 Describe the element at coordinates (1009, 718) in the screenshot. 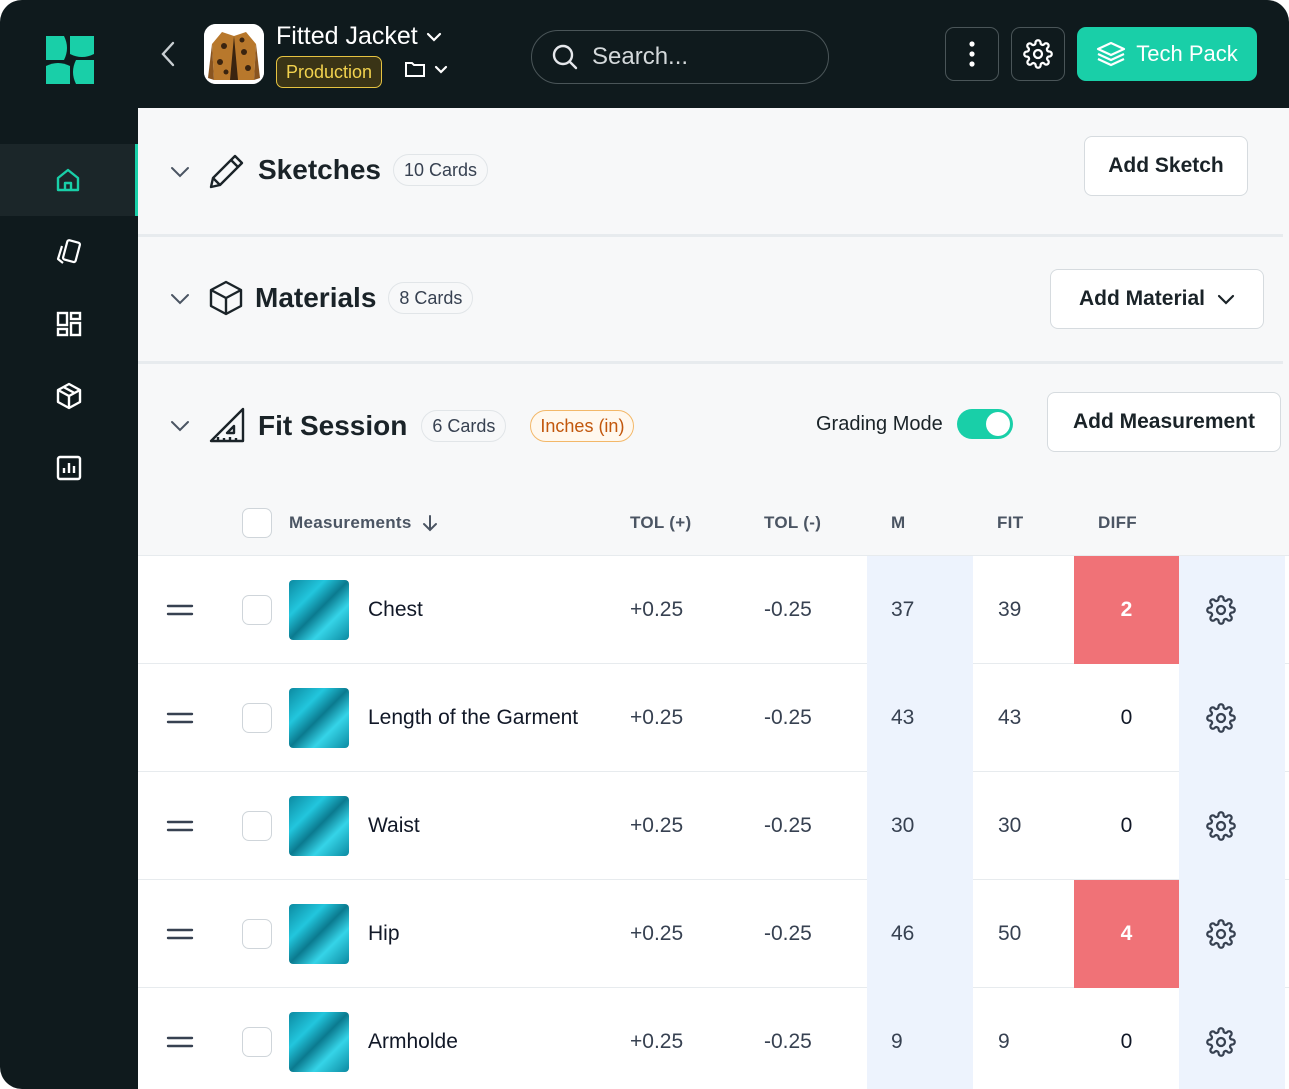

I see `fit-value: 43` at that location.